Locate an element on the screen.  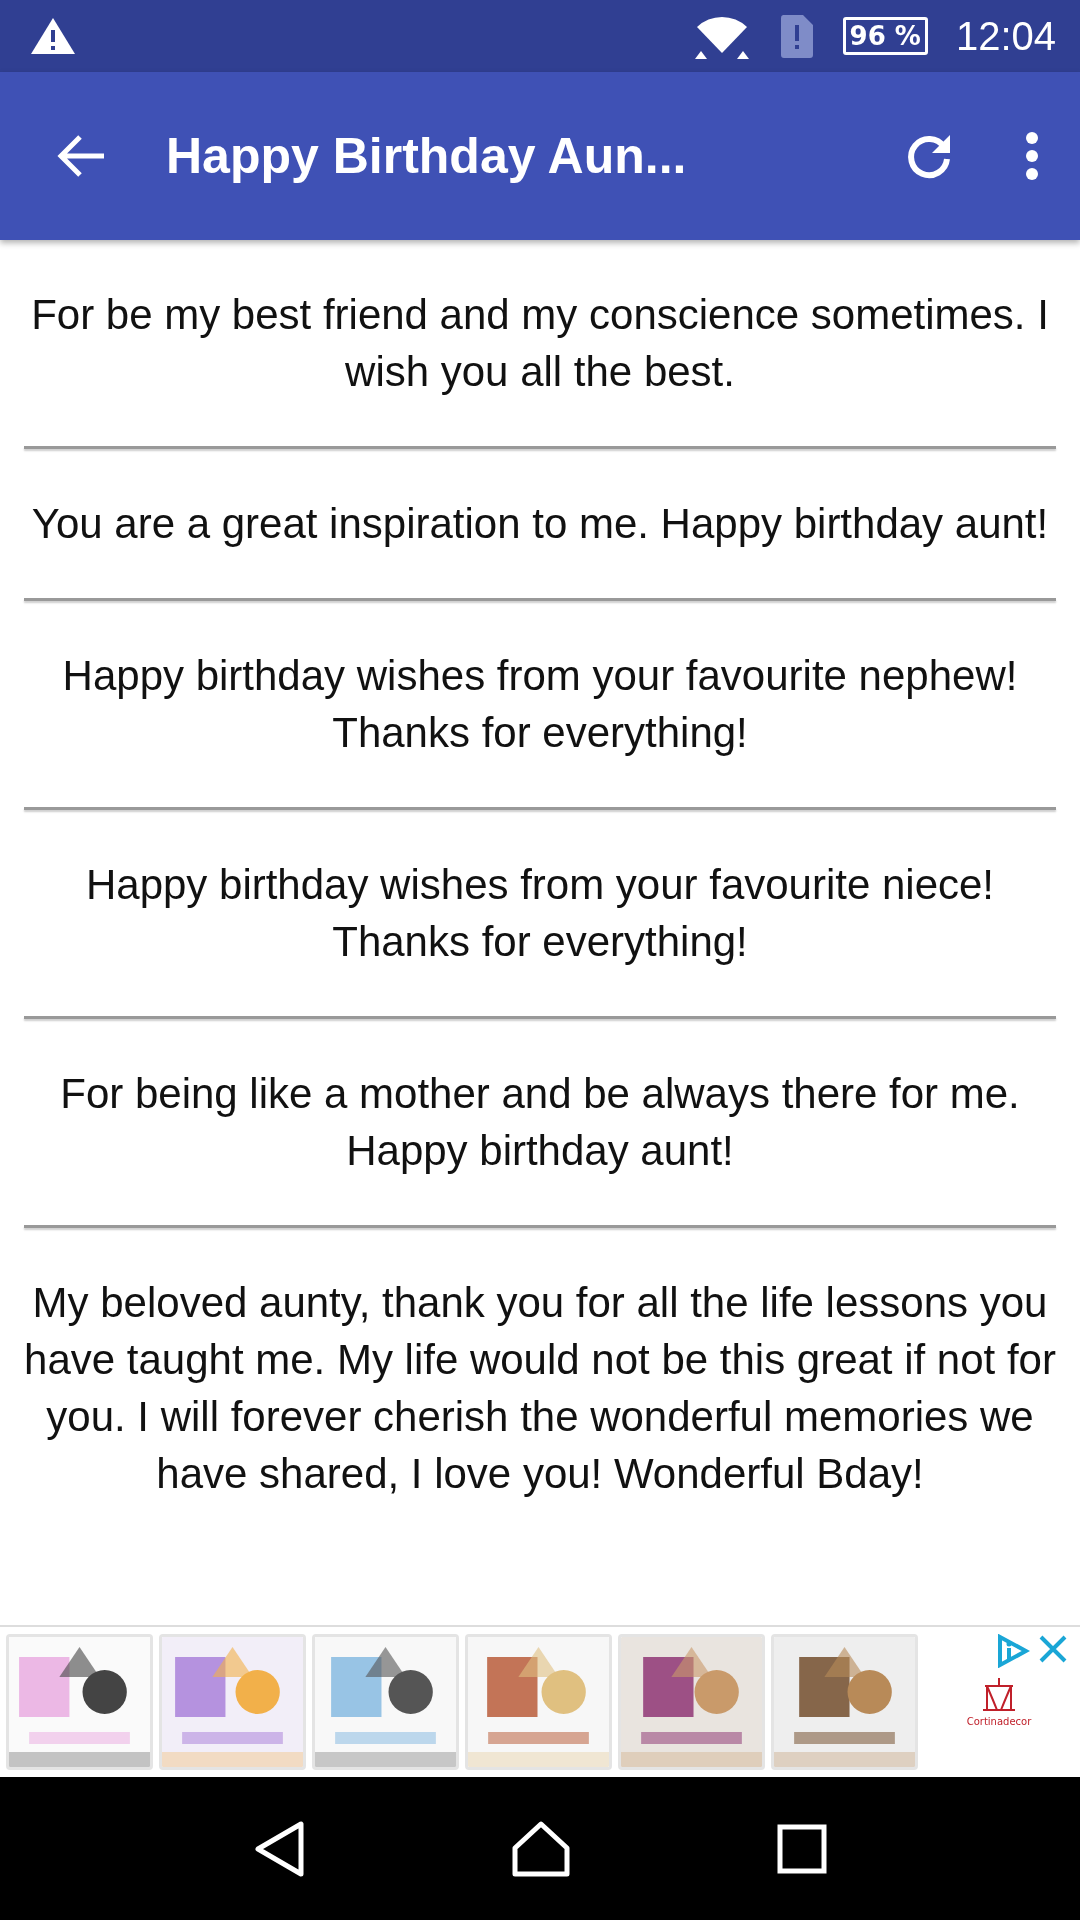
wish-message: Happy birthday wishes from your favourite nephew! Thanks for everything! is located at coordinates (540, 704).